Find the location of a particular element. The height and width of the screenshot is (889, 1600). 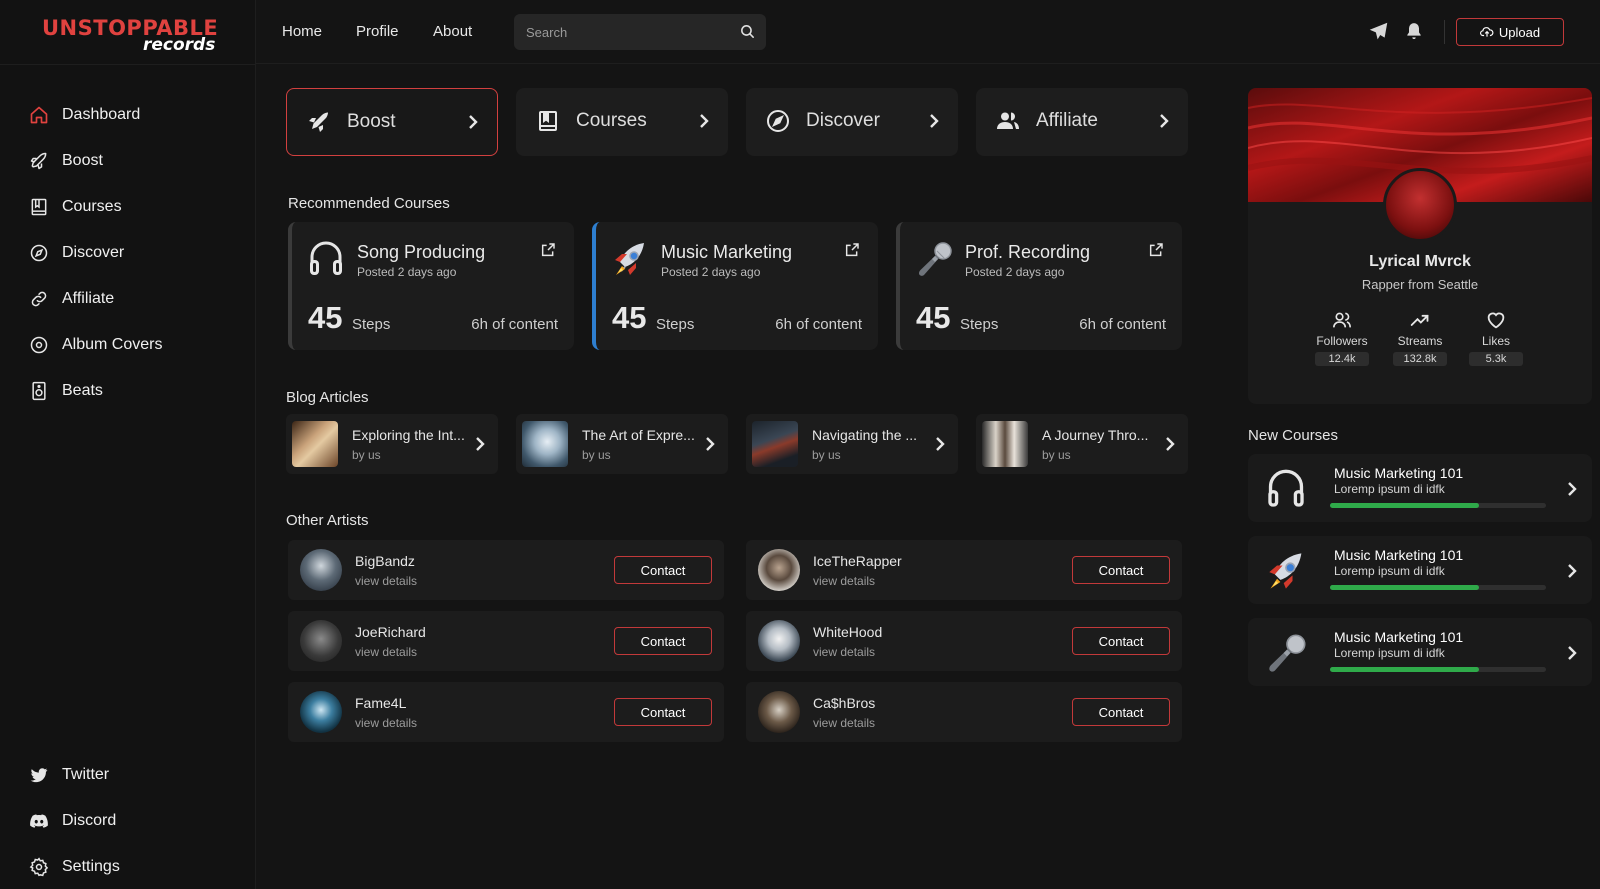

progress-bar is located at coordinates (1438, 505).